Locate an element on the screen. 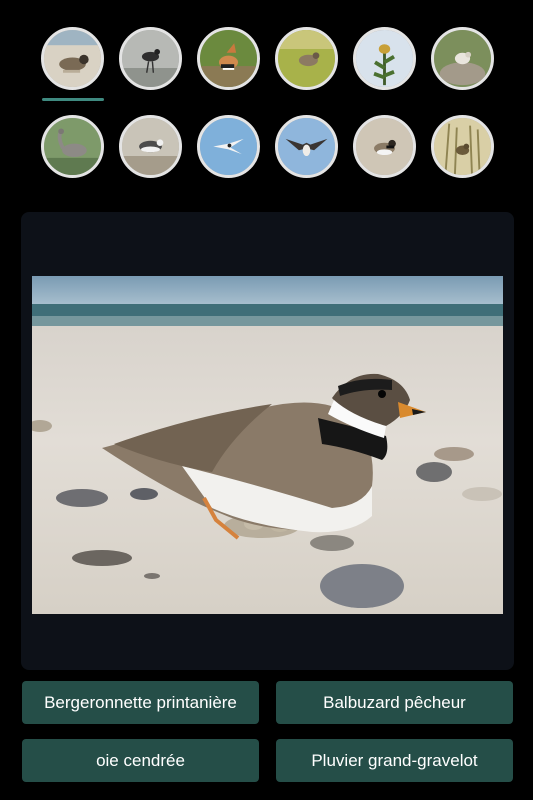 The height and width of the screenshot is (800, 533). tern-flying-icon is located at coordinates (228, 146).